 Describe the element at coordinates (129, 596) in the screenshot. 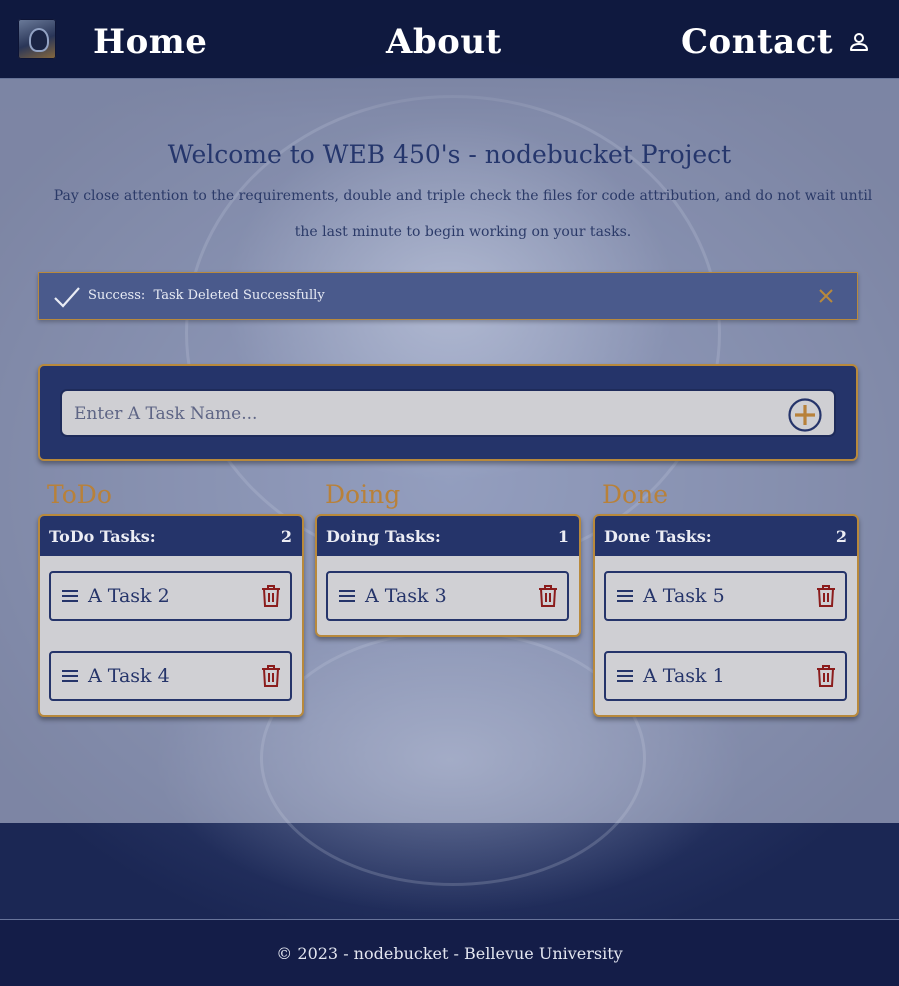

I see `task-name: A Task 2` at that location.